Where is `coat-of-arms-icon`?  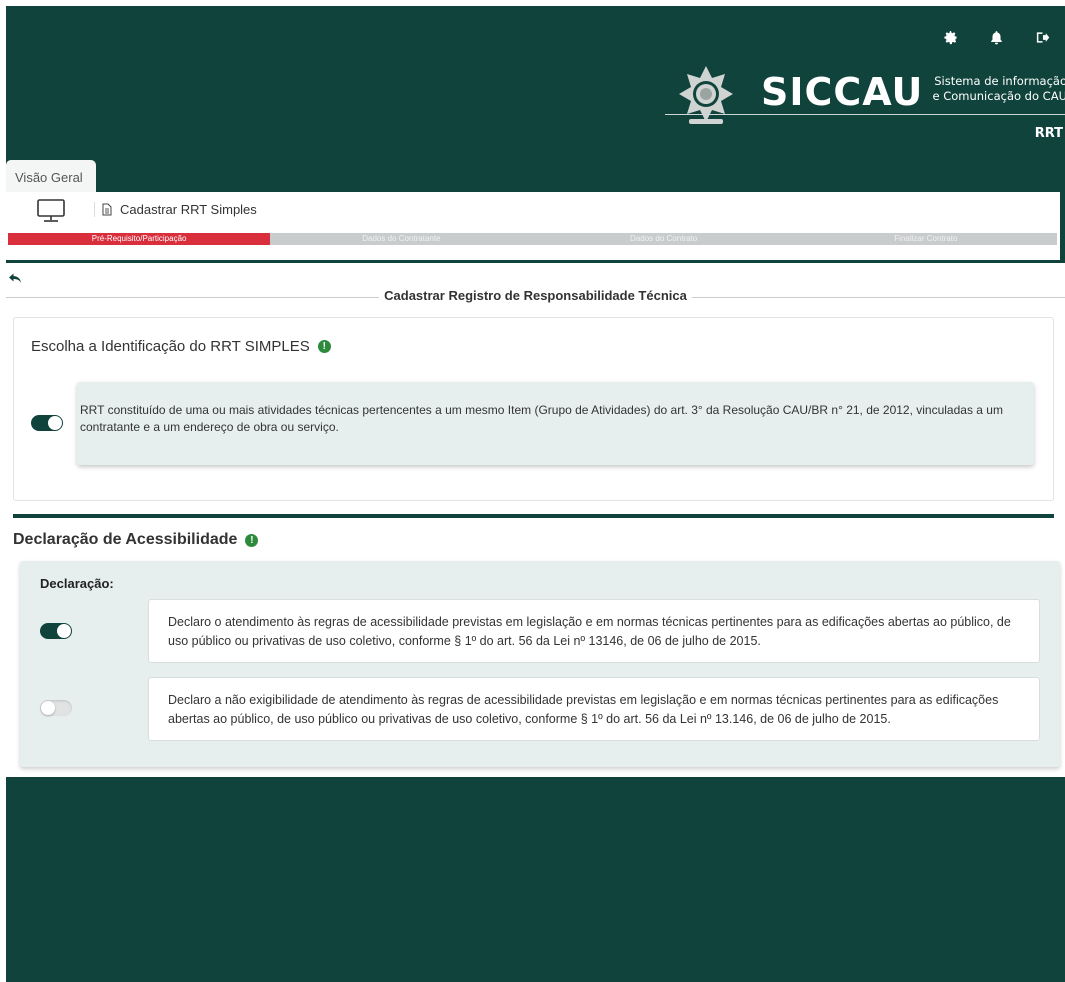 coat-of-arms-icon is located at coordinates (706, 95).